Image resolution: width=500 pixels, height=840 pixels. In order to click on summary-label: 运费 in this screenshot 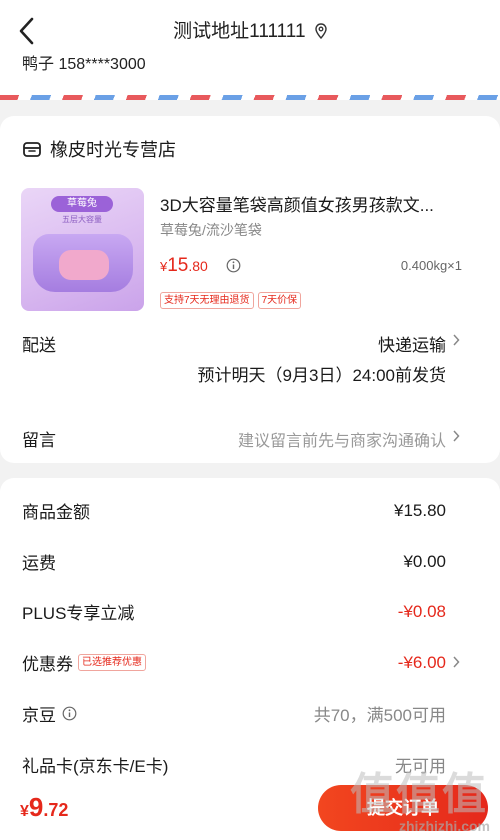, I will do `click(39, 563)`.